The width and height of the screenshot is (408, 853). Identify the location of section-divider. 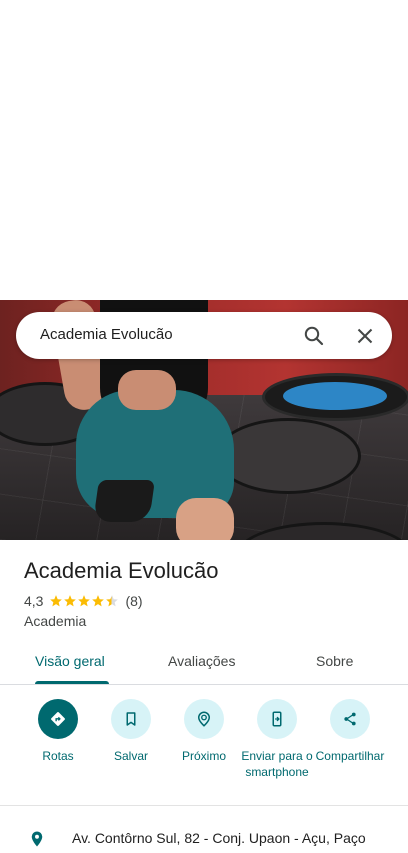
(204, 805).